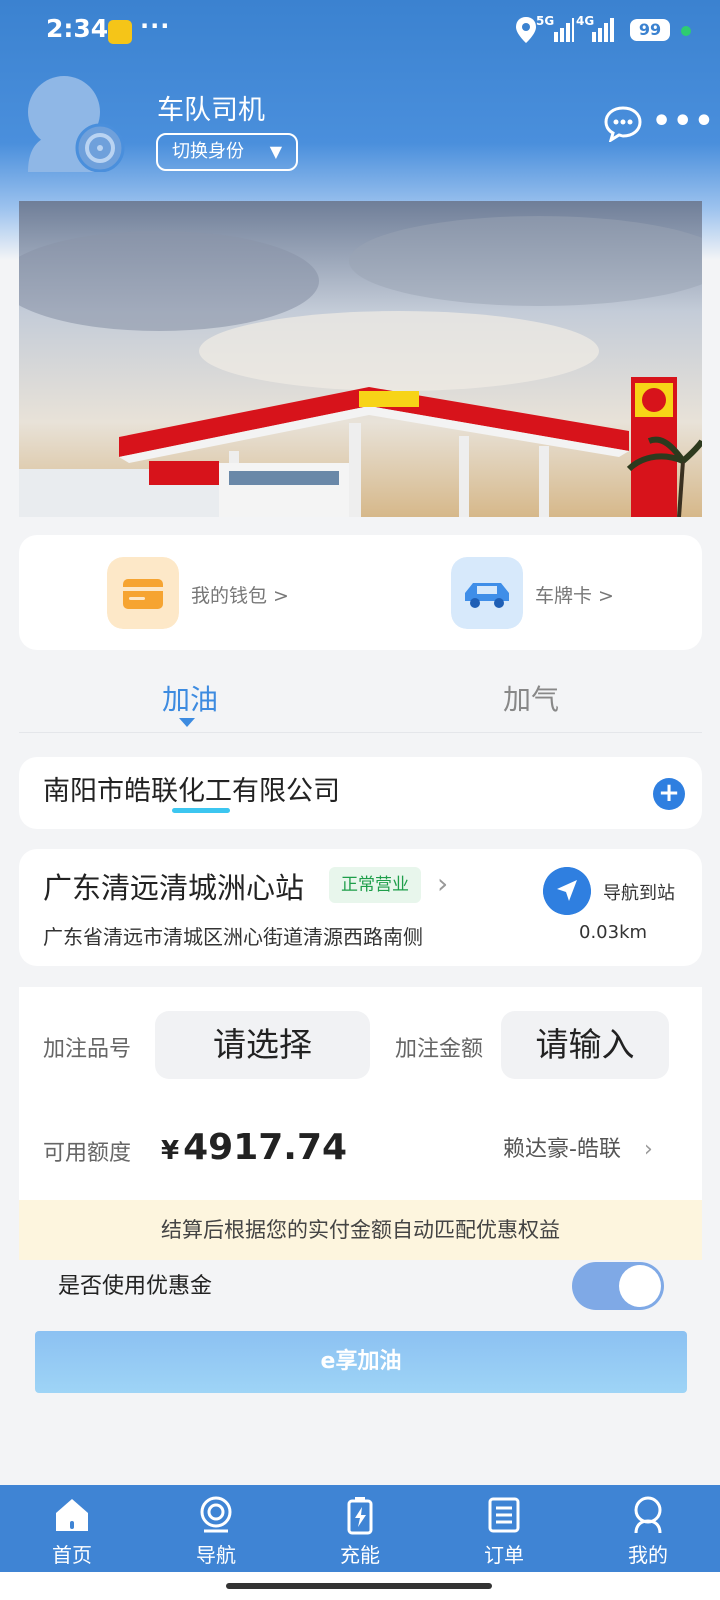  Describe the element at coordinates (648, 1555) in the screenshot. I see `nav-profile-label: 我的` at that location.